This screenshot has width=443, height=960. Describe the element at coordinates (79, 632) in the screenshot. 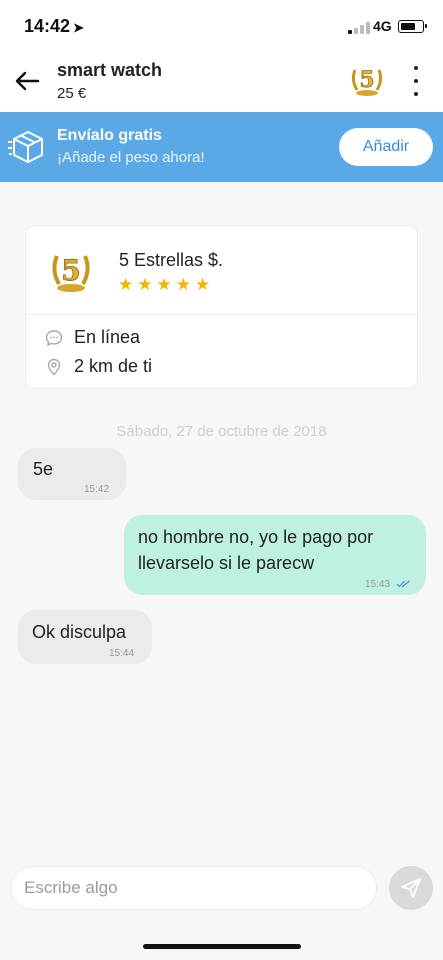

I see `message-text: Ok disculpa` at that location.